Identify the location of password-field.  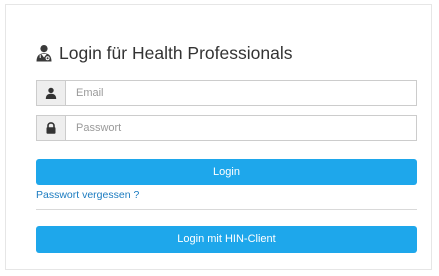
(241, 128).